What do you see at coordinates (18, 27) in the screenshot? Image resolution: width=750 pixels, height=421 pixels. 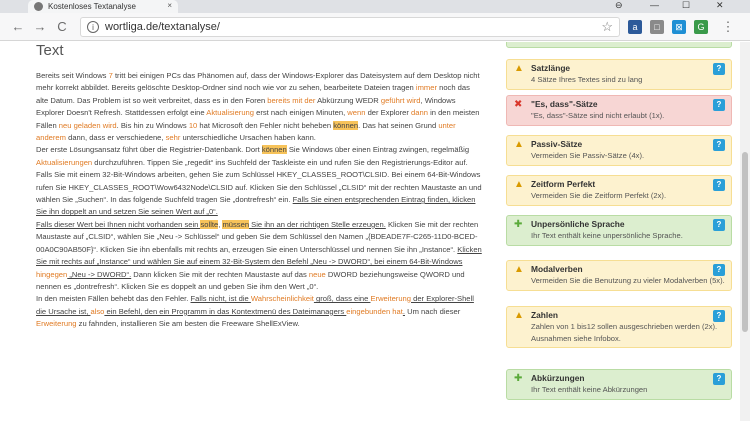 I see `back-icon: ←` at bounding box center [18, 27].